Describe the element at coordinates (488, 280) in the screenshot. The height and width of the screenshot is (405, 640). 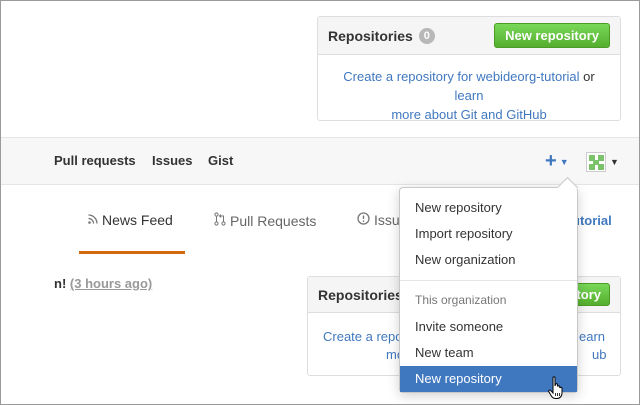
I see `menu-divider` at that location.